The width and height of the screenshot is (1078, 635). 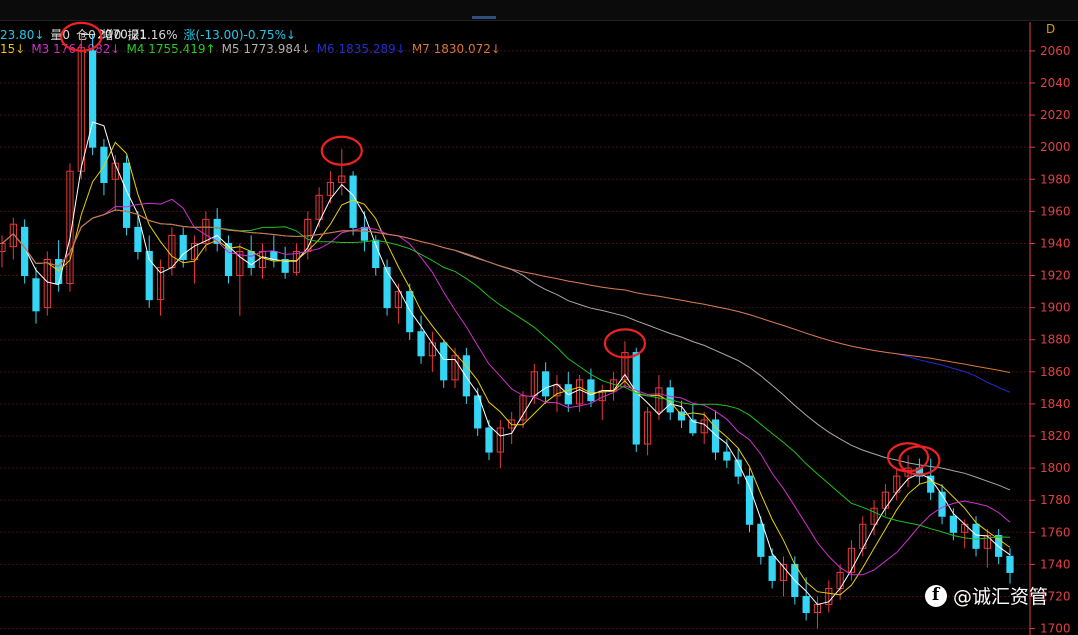 I want to click on high-value-label: 2070.21, so click(x=122, y=35).